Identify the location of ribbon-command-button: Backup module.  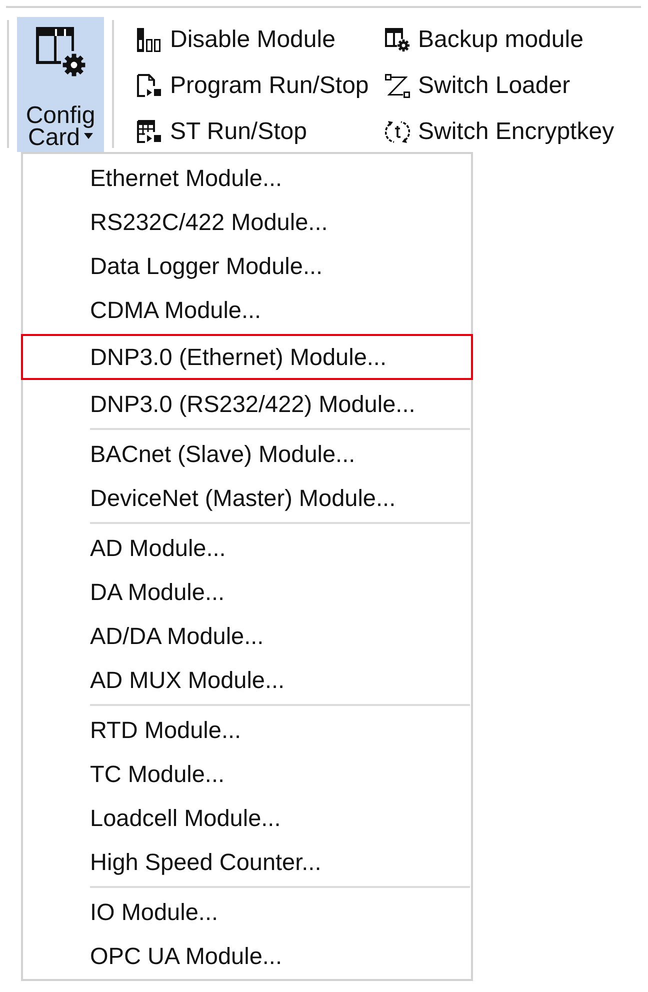
(484, 40).